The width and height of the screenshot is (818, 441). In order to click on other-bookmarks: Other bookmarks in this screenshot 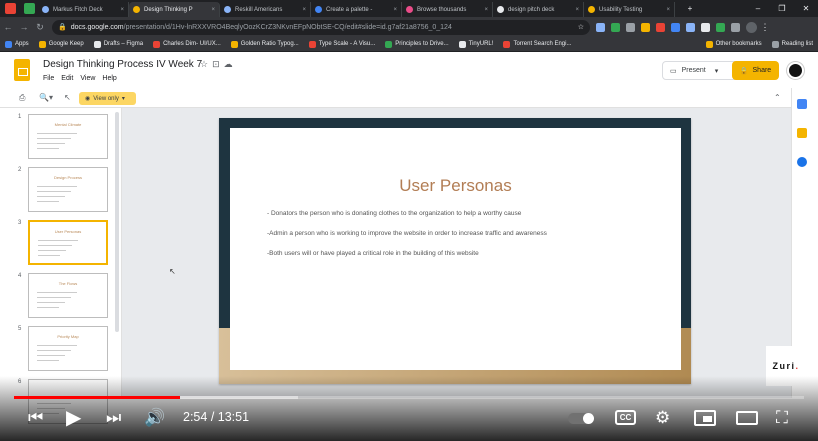, I will do `click(733, 44)`.